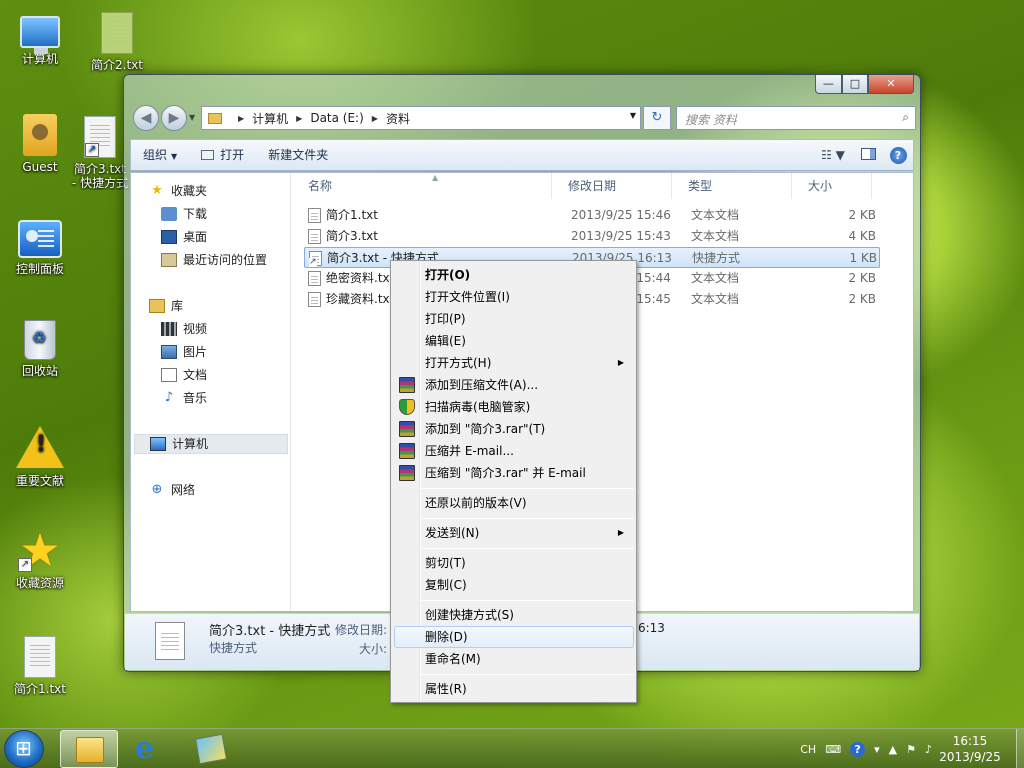 This screenshot has width=1024, height=768. What do you see at coordinates (862, 299) in the screenshot?
I see `file-size: 2 KB` at bounding box center [862, 299].